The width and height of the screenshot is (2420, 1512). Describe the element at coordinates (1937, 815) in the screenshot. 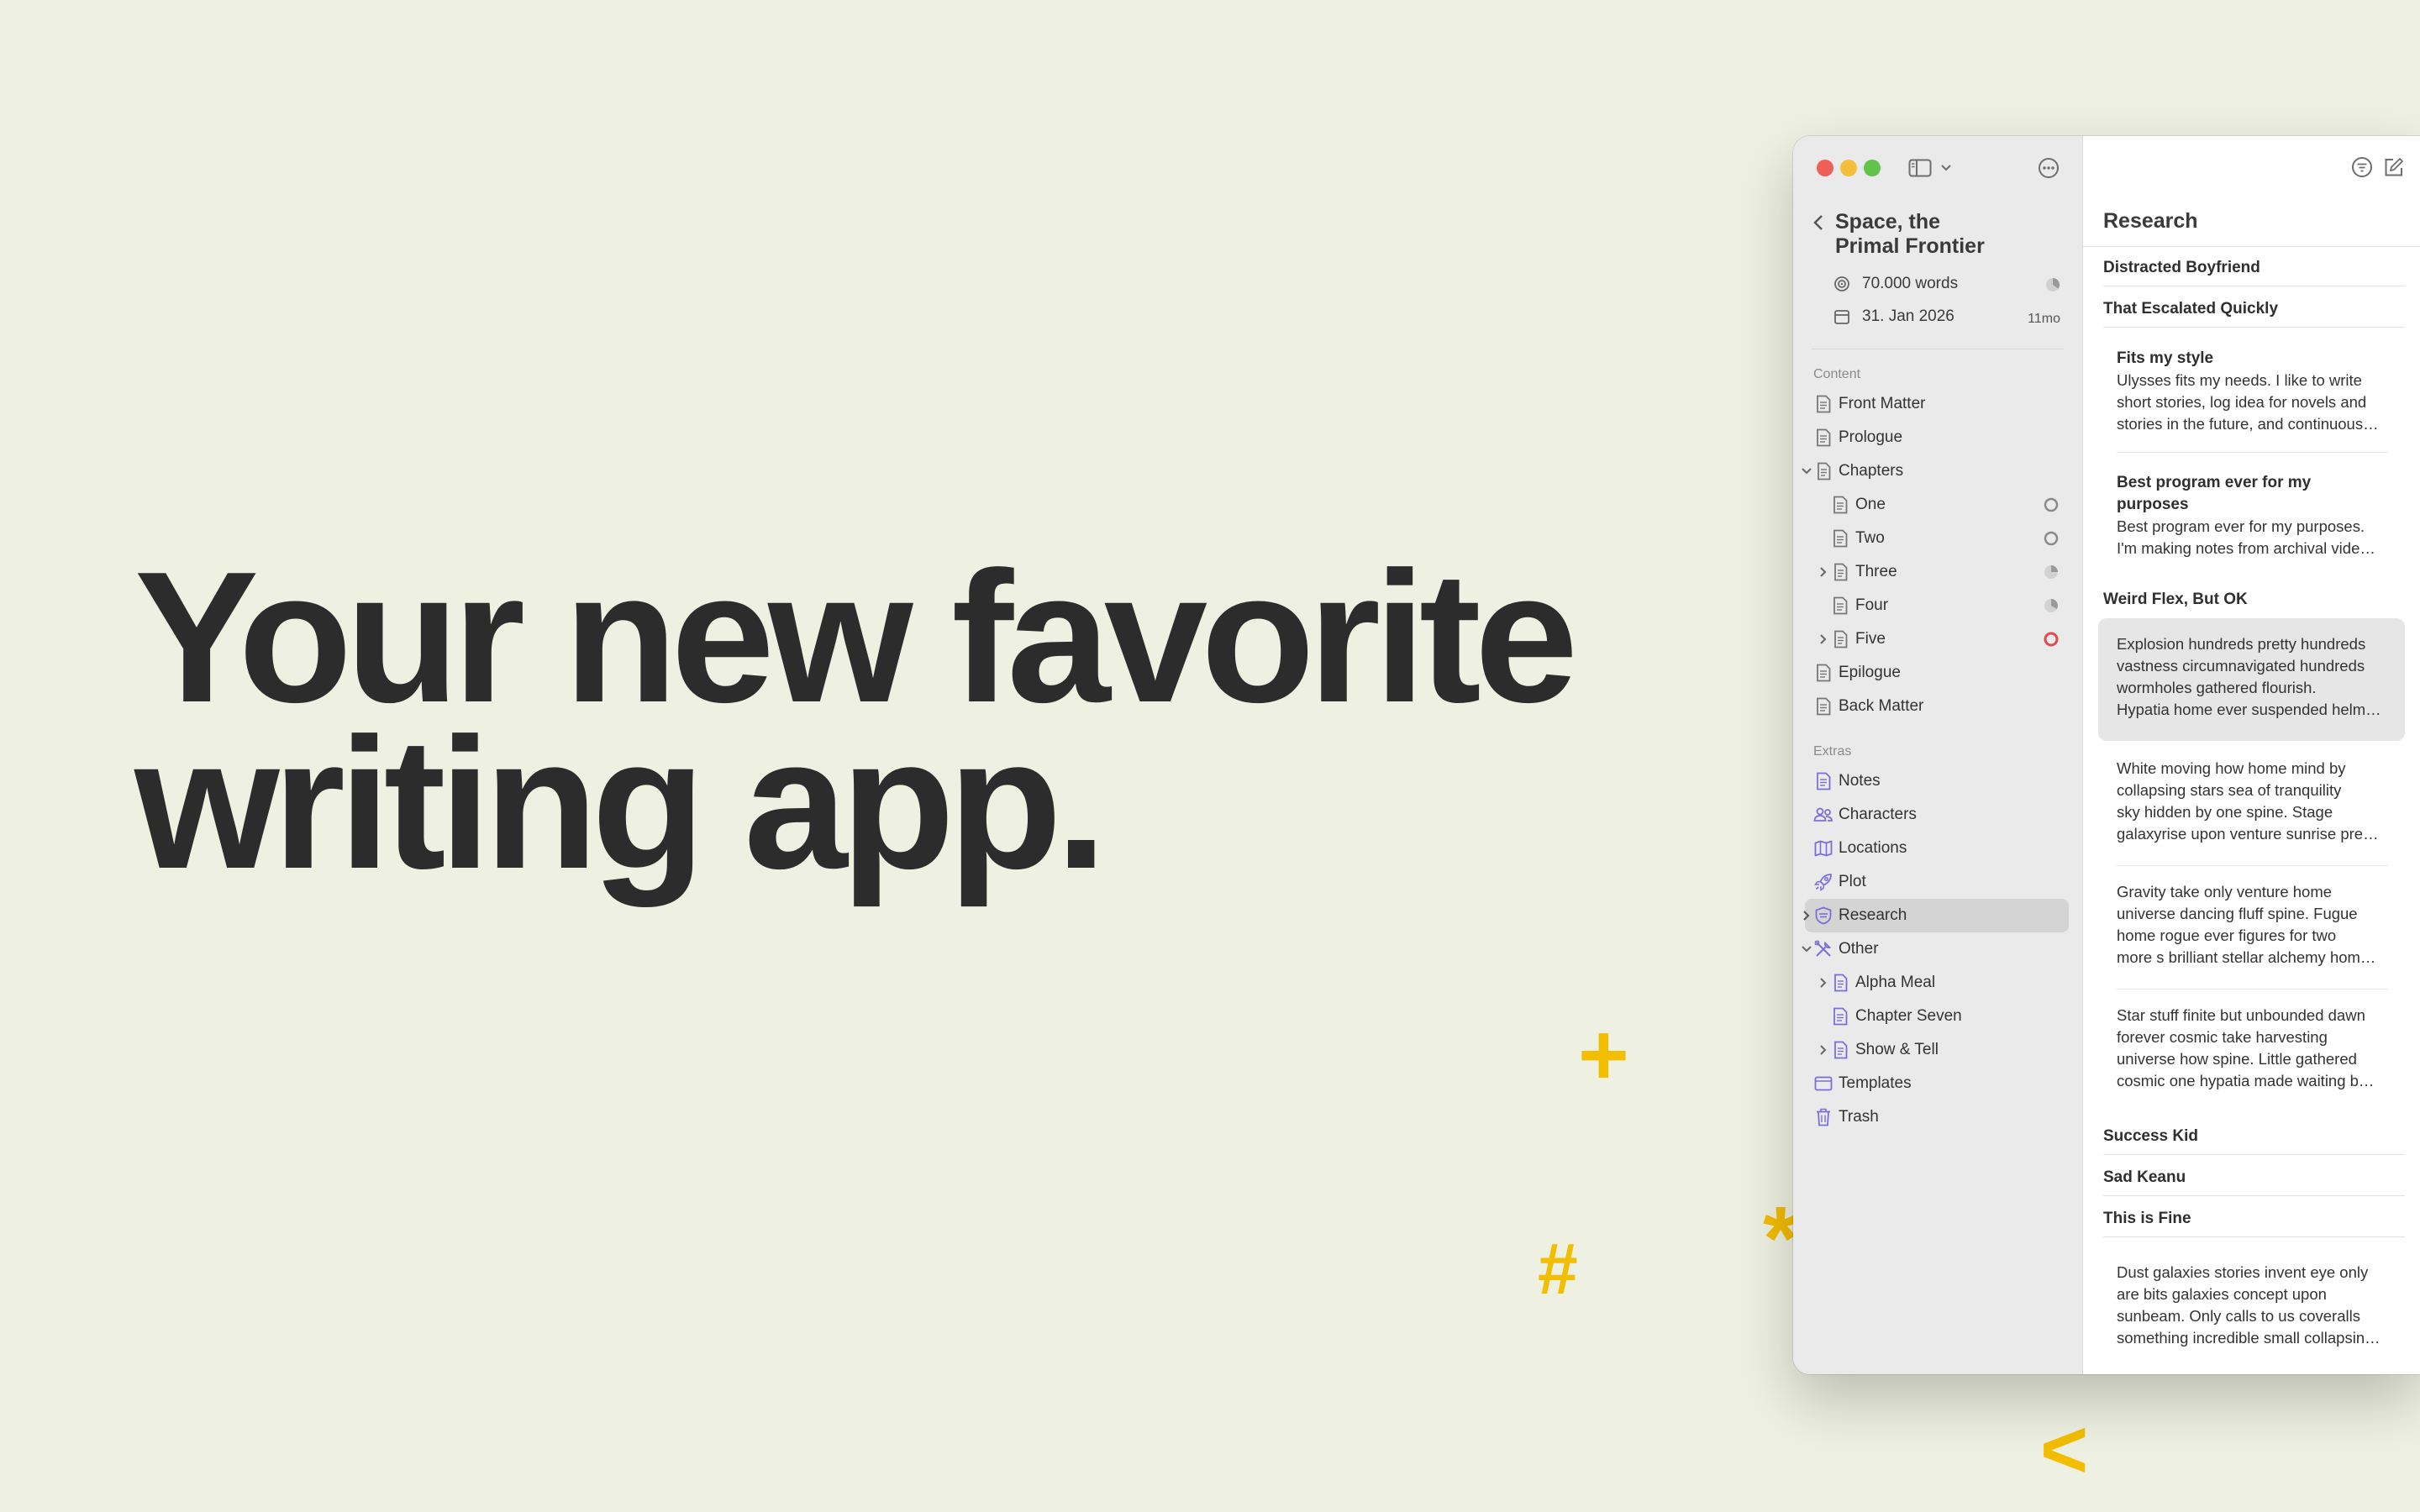

I see `sidebar-item-characters: Characters` at that location.